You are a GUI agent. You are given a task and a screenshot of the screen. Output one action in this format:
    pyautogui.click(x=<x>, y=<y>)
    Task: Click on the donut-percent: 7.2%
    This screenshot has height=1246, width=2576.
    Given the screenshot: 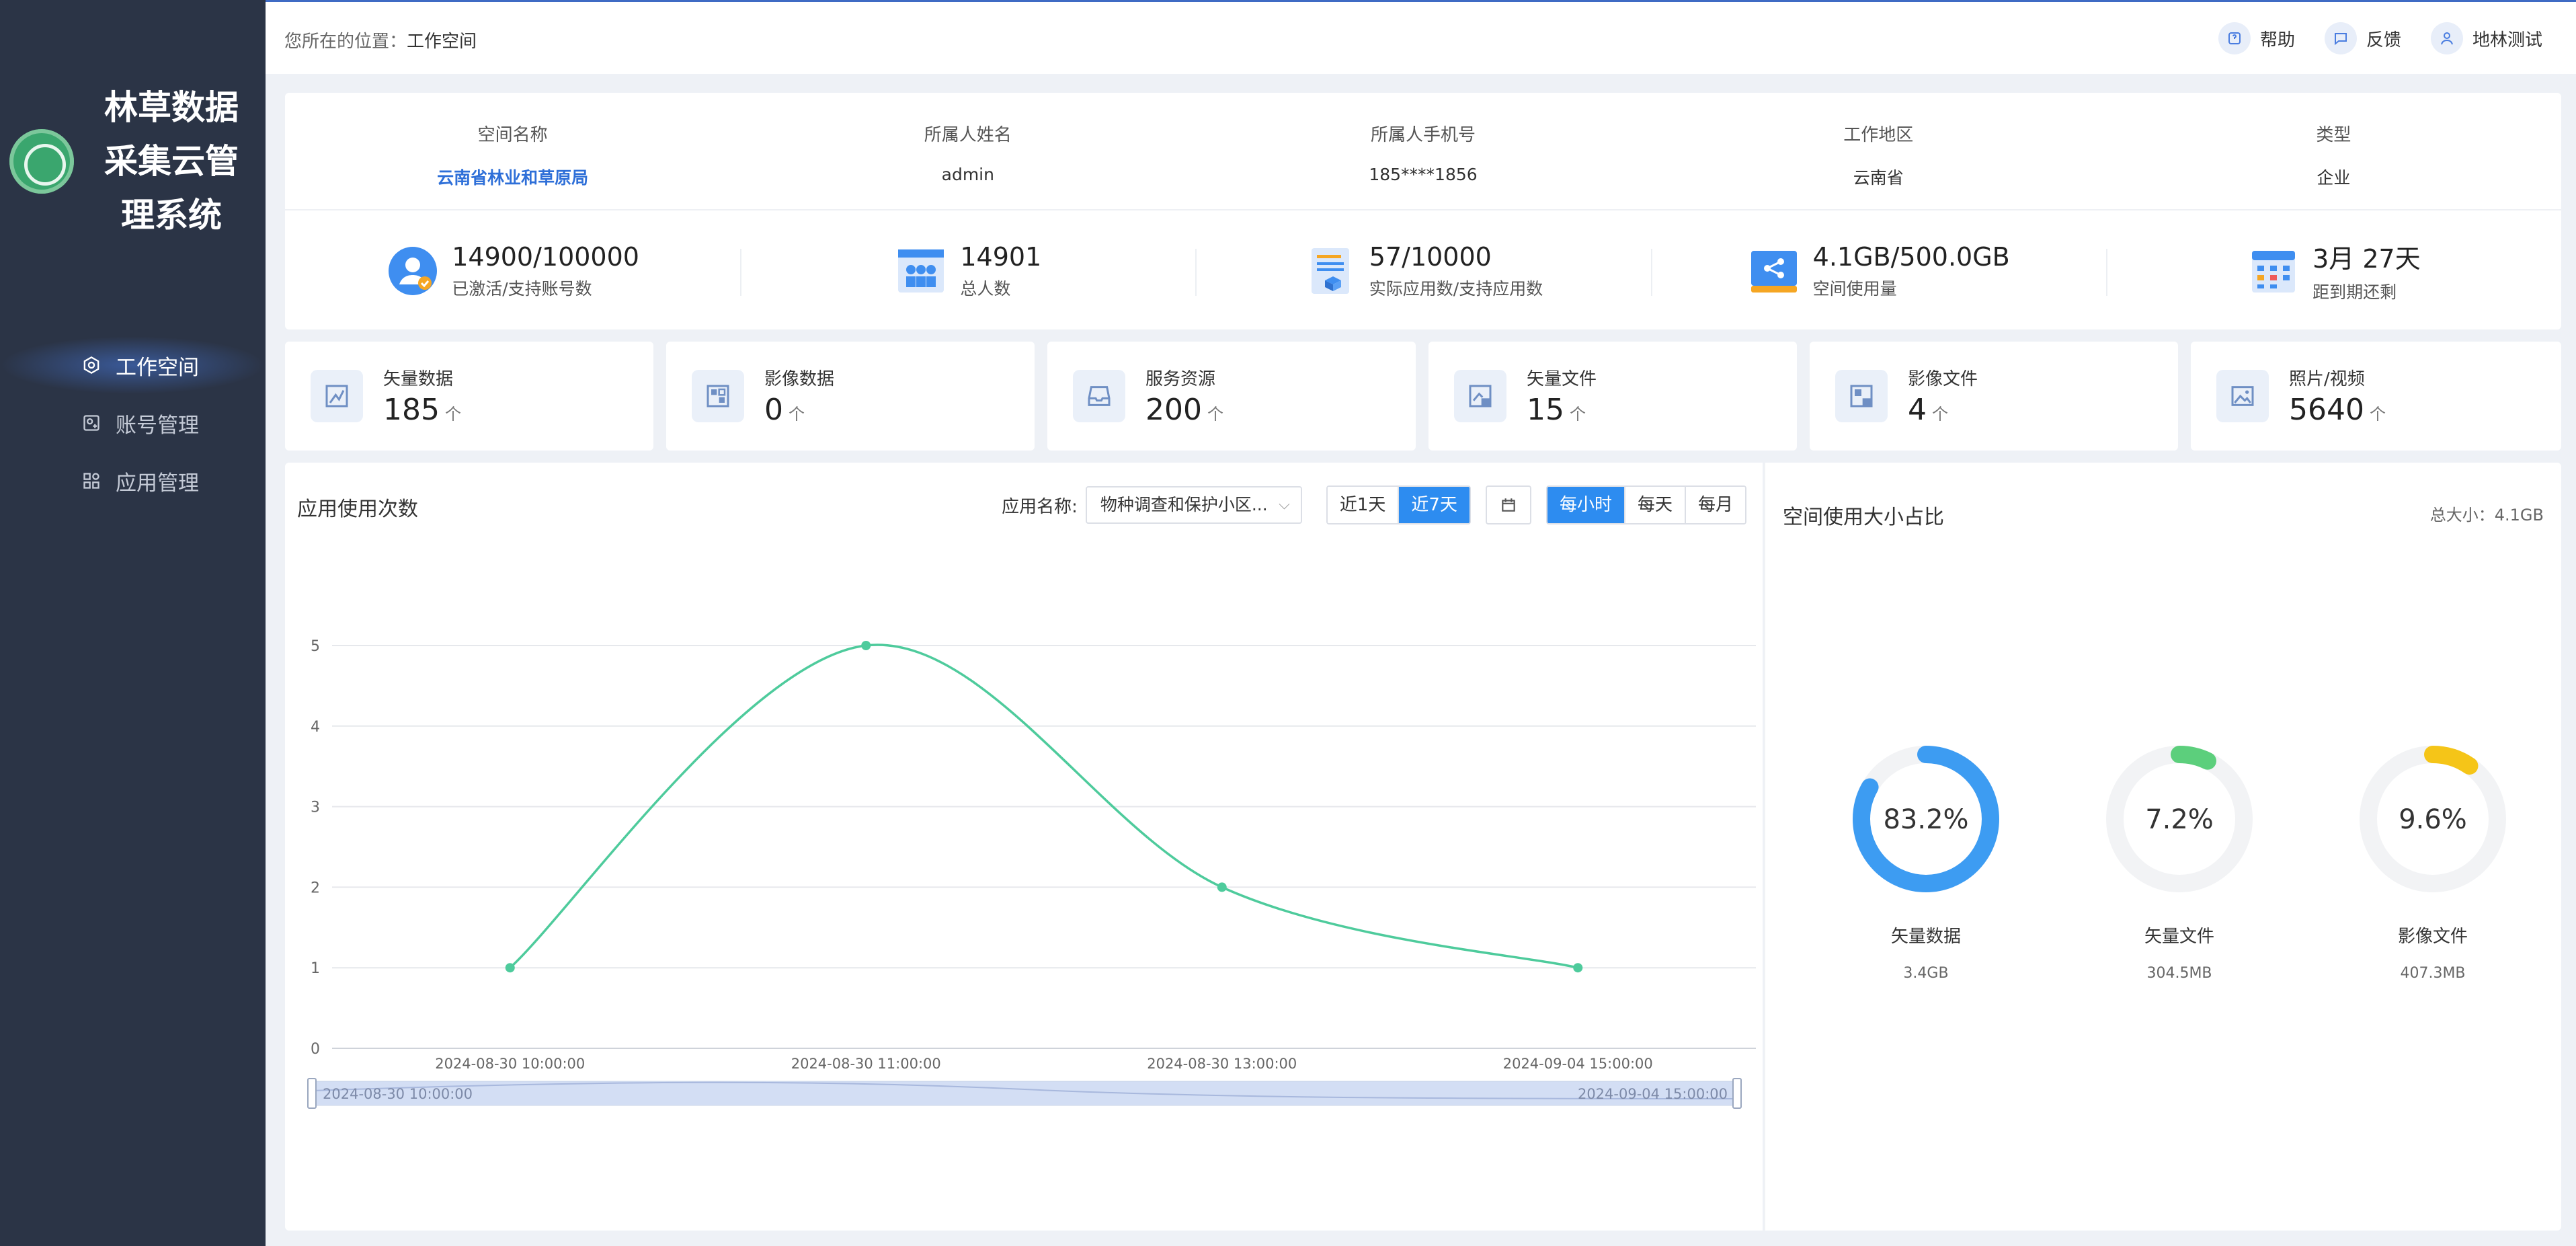 What is the action you would take?
    pyautogui.click(x=2179, y=819)
    